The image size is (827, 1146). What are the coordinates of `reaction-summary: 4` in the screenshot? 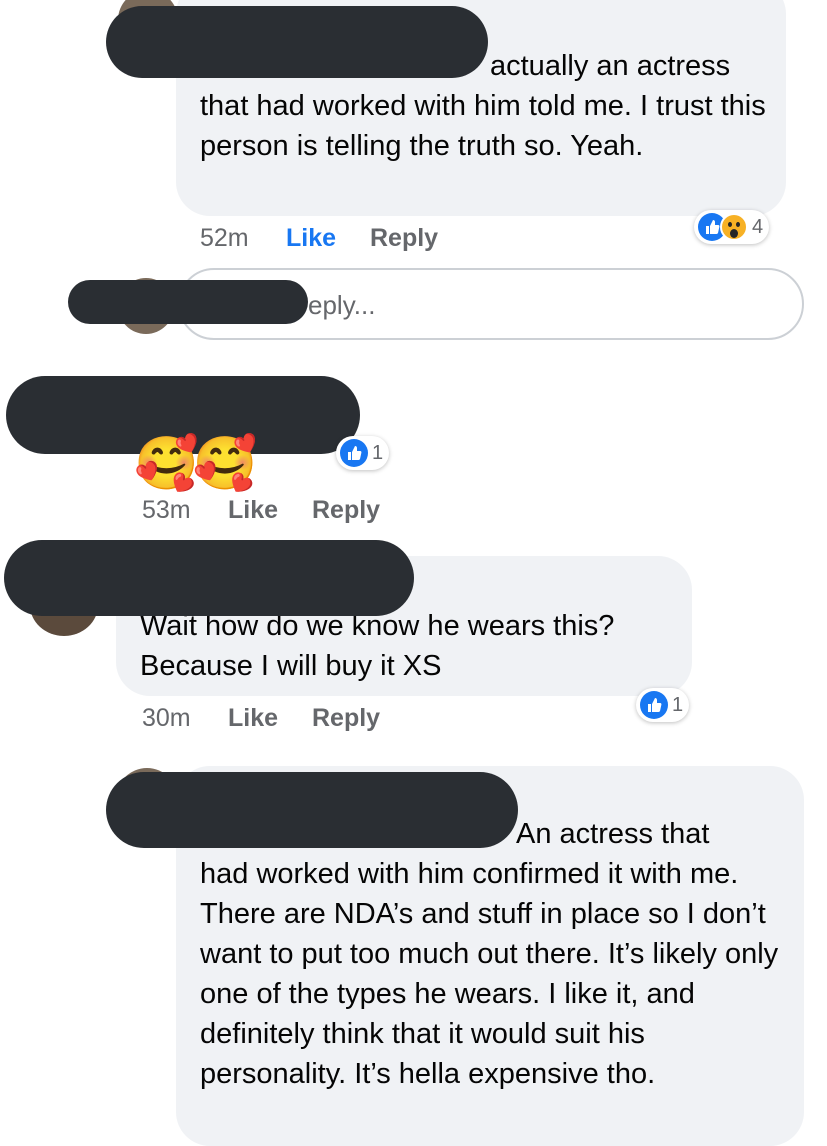 It's located at (732, 227).